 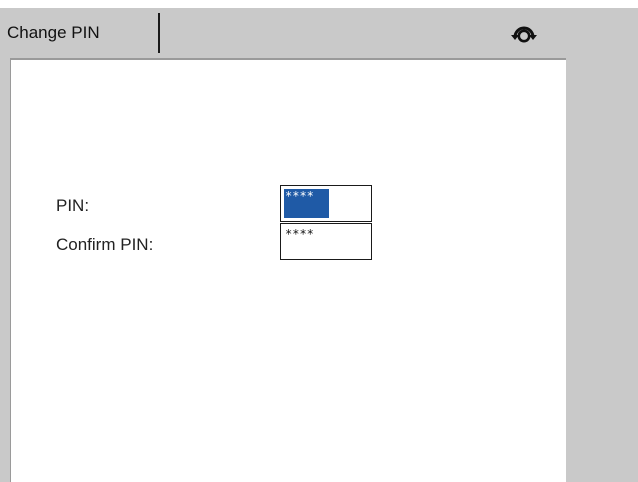 What do you see at coordinates (105, 244) in the screenshot?
I see `confirm-pin-label: Confirm PIN:` at bounding box center [105, 244].